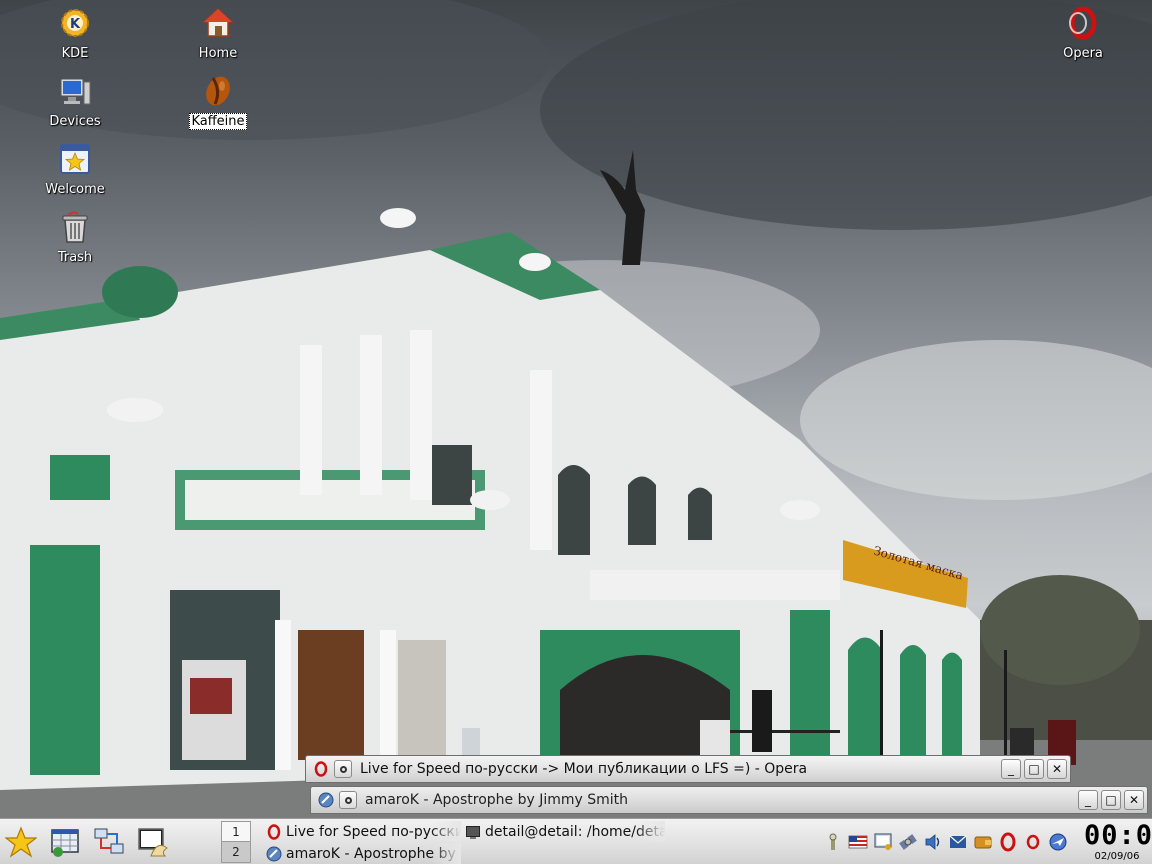 The width and height of the screenshot is (1152, 864). I want to click on amarok-window-titlebar: amaroK - Apostrophe by Jimmy Smith _ □ ✕, so click(729, 800).